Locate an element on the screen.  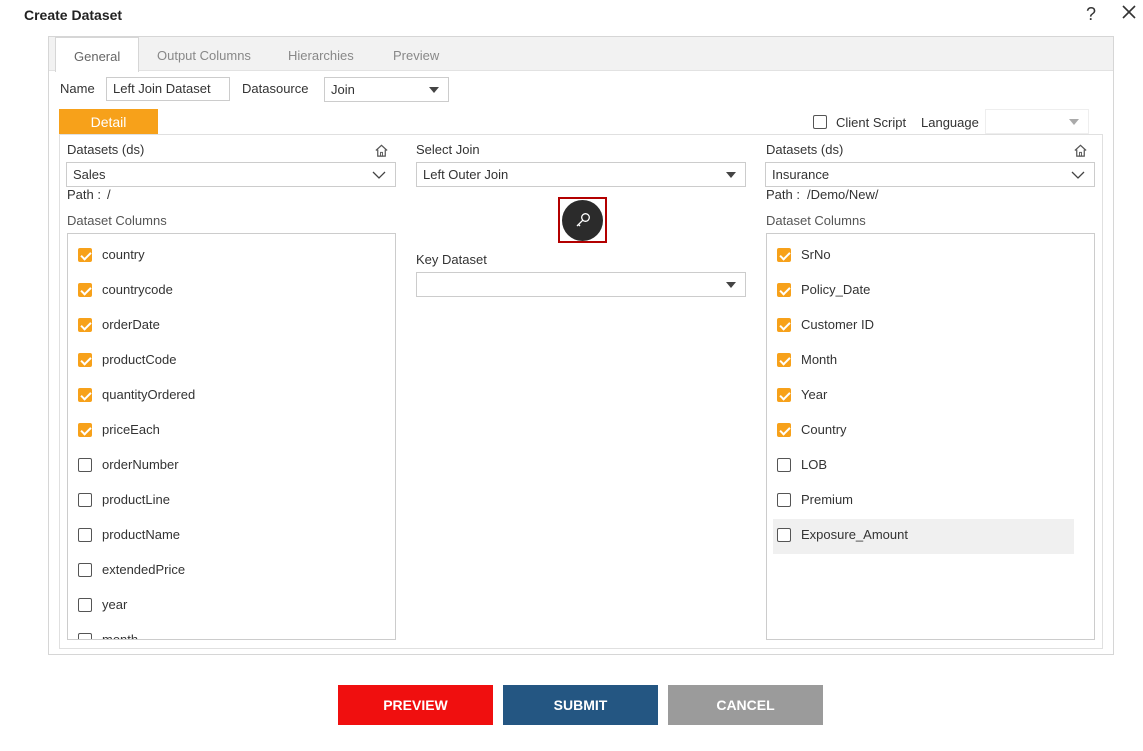
key-icon is located at coordinates (583, 220).